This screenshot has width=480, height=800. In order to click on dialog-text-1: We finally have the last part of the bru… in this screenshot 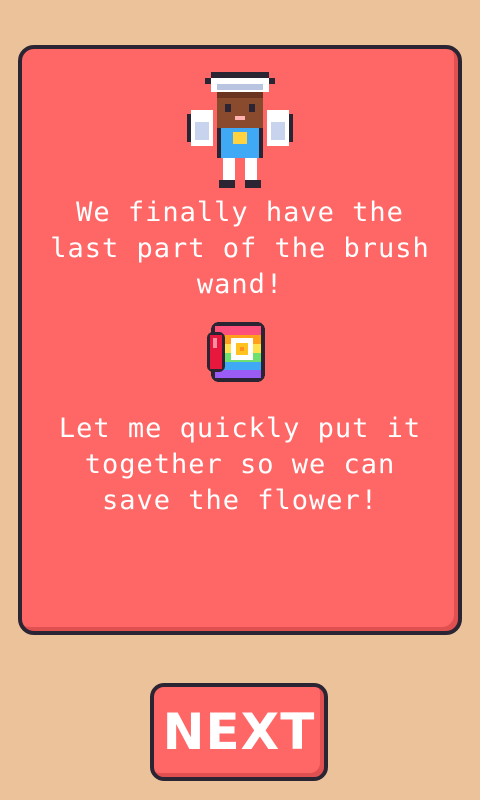, I will do `click(240, 248)`.